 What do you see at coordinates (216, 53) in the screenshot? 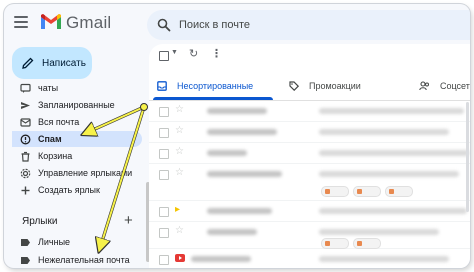
I see `more-options-icon: ⋮` at bounding box center [216, 53].